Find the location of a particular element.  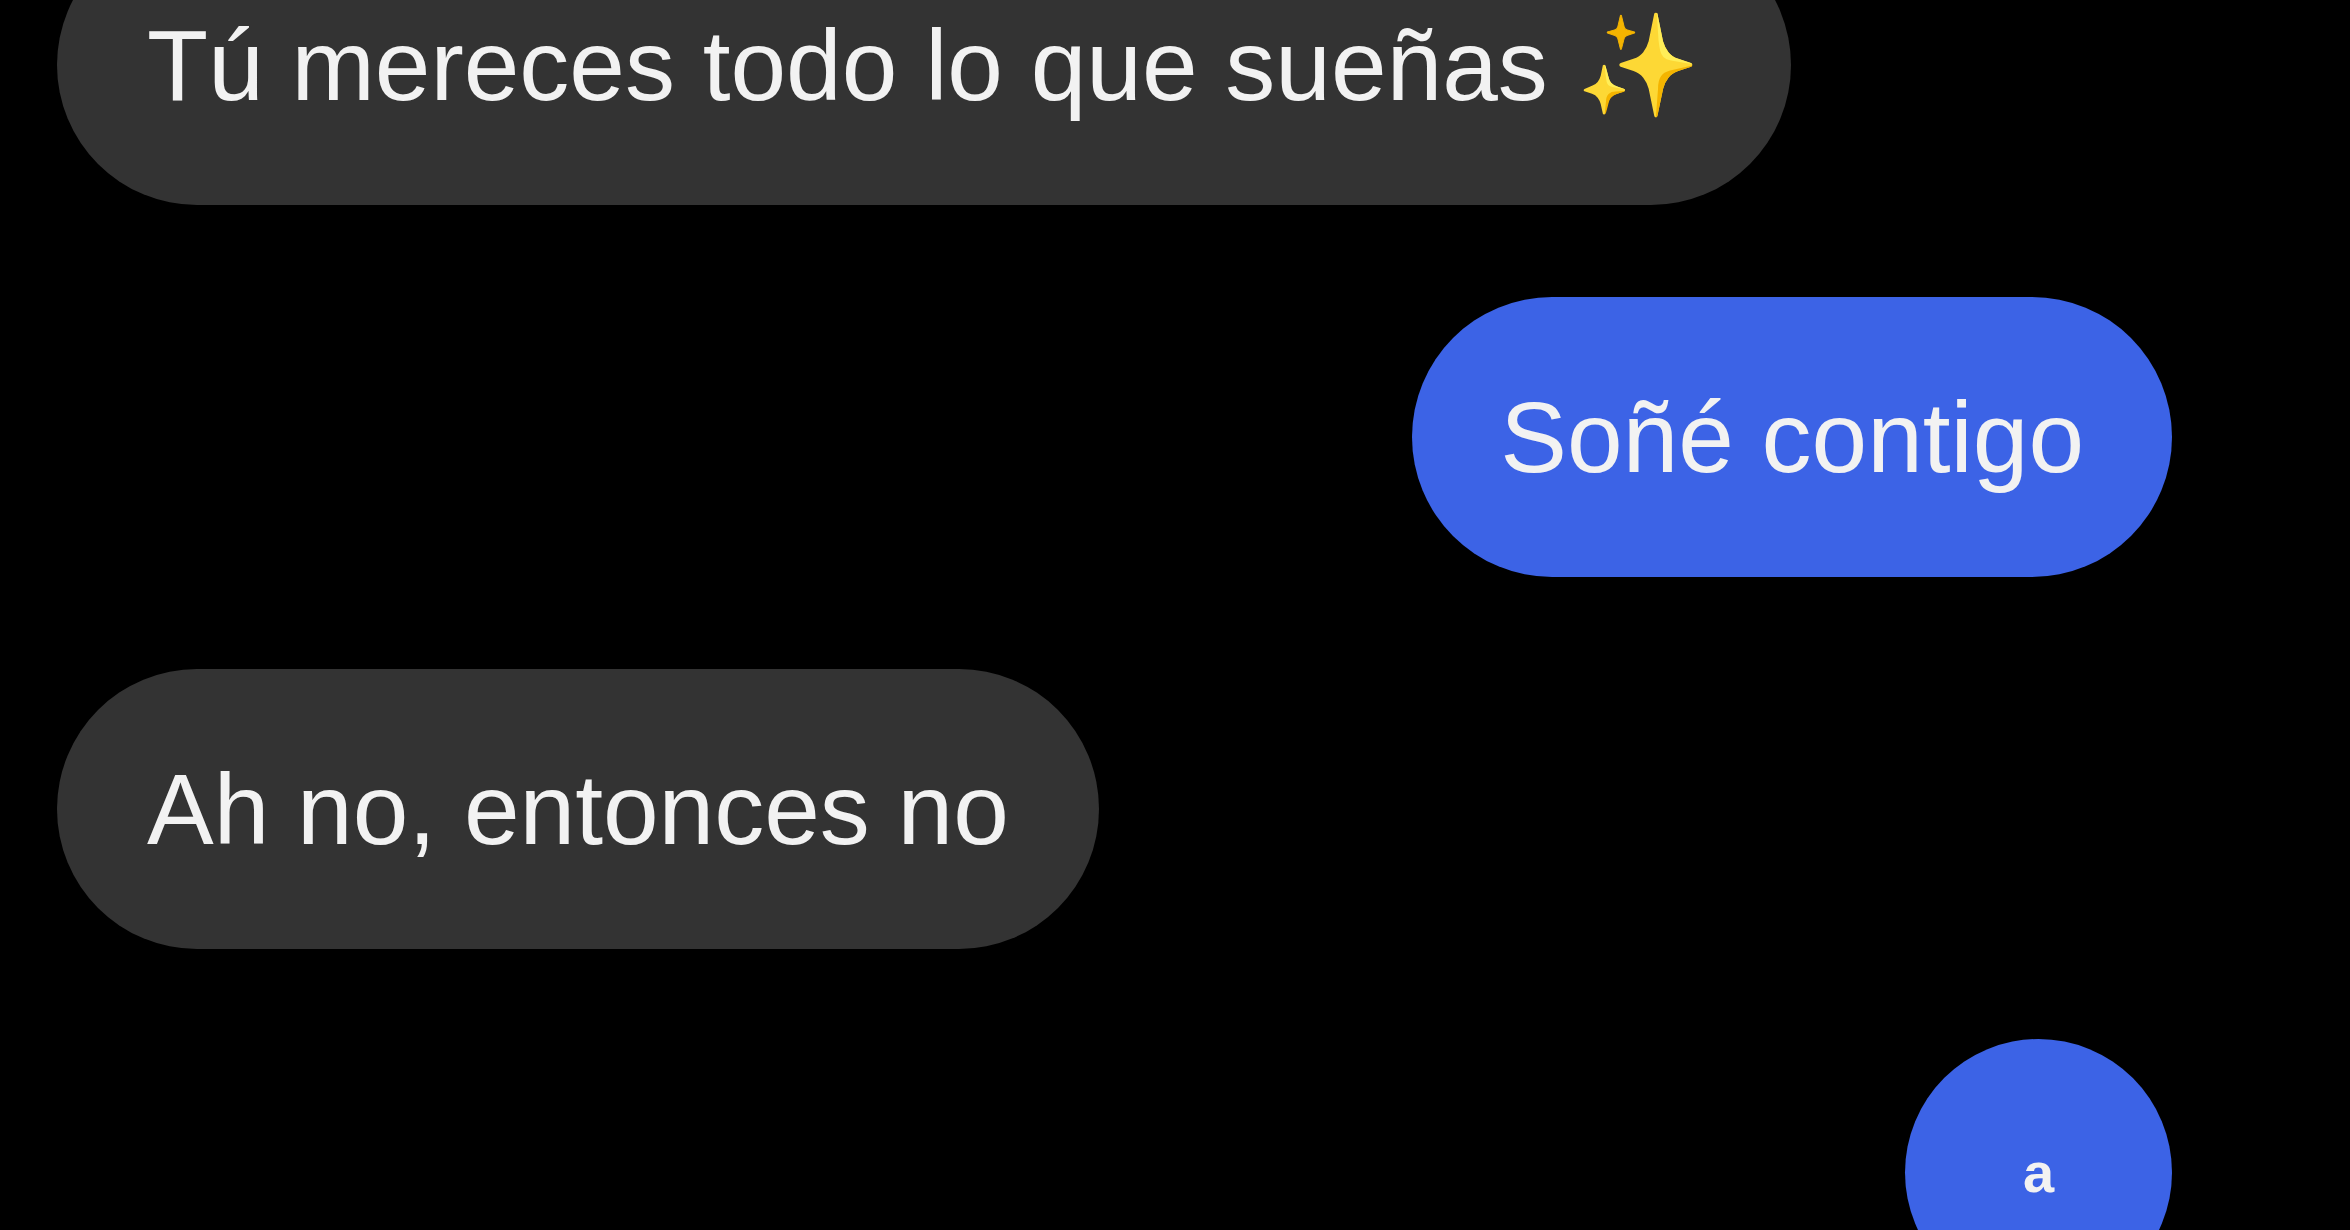

message-bubble: Ah no, entonces no is located at coordinates (578, 809).